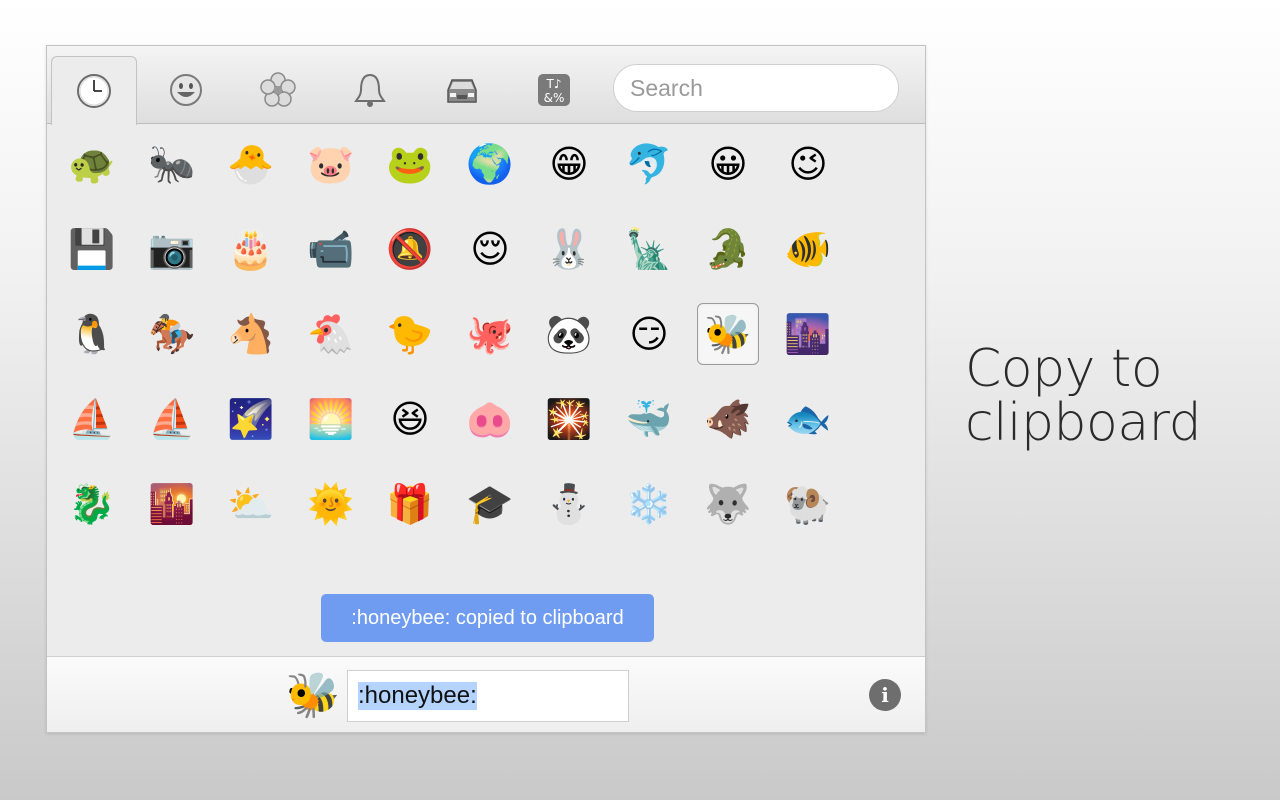  Describe the element at coordinates (569, 504) in the screenshot. I see `emoji-cell: ⛄` at that location.